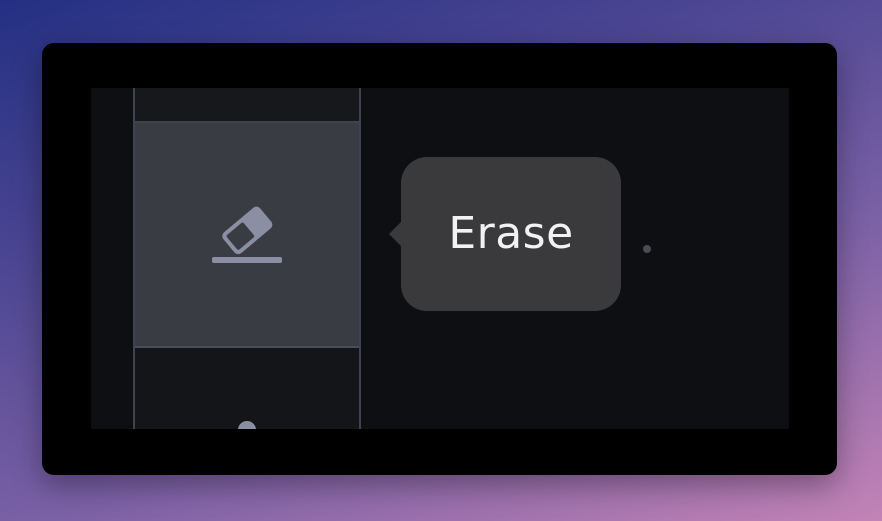  What do you see at coordinates (647, 249) in the screenshot?
I see `cursor-dot` at bounding box center [647, 249].